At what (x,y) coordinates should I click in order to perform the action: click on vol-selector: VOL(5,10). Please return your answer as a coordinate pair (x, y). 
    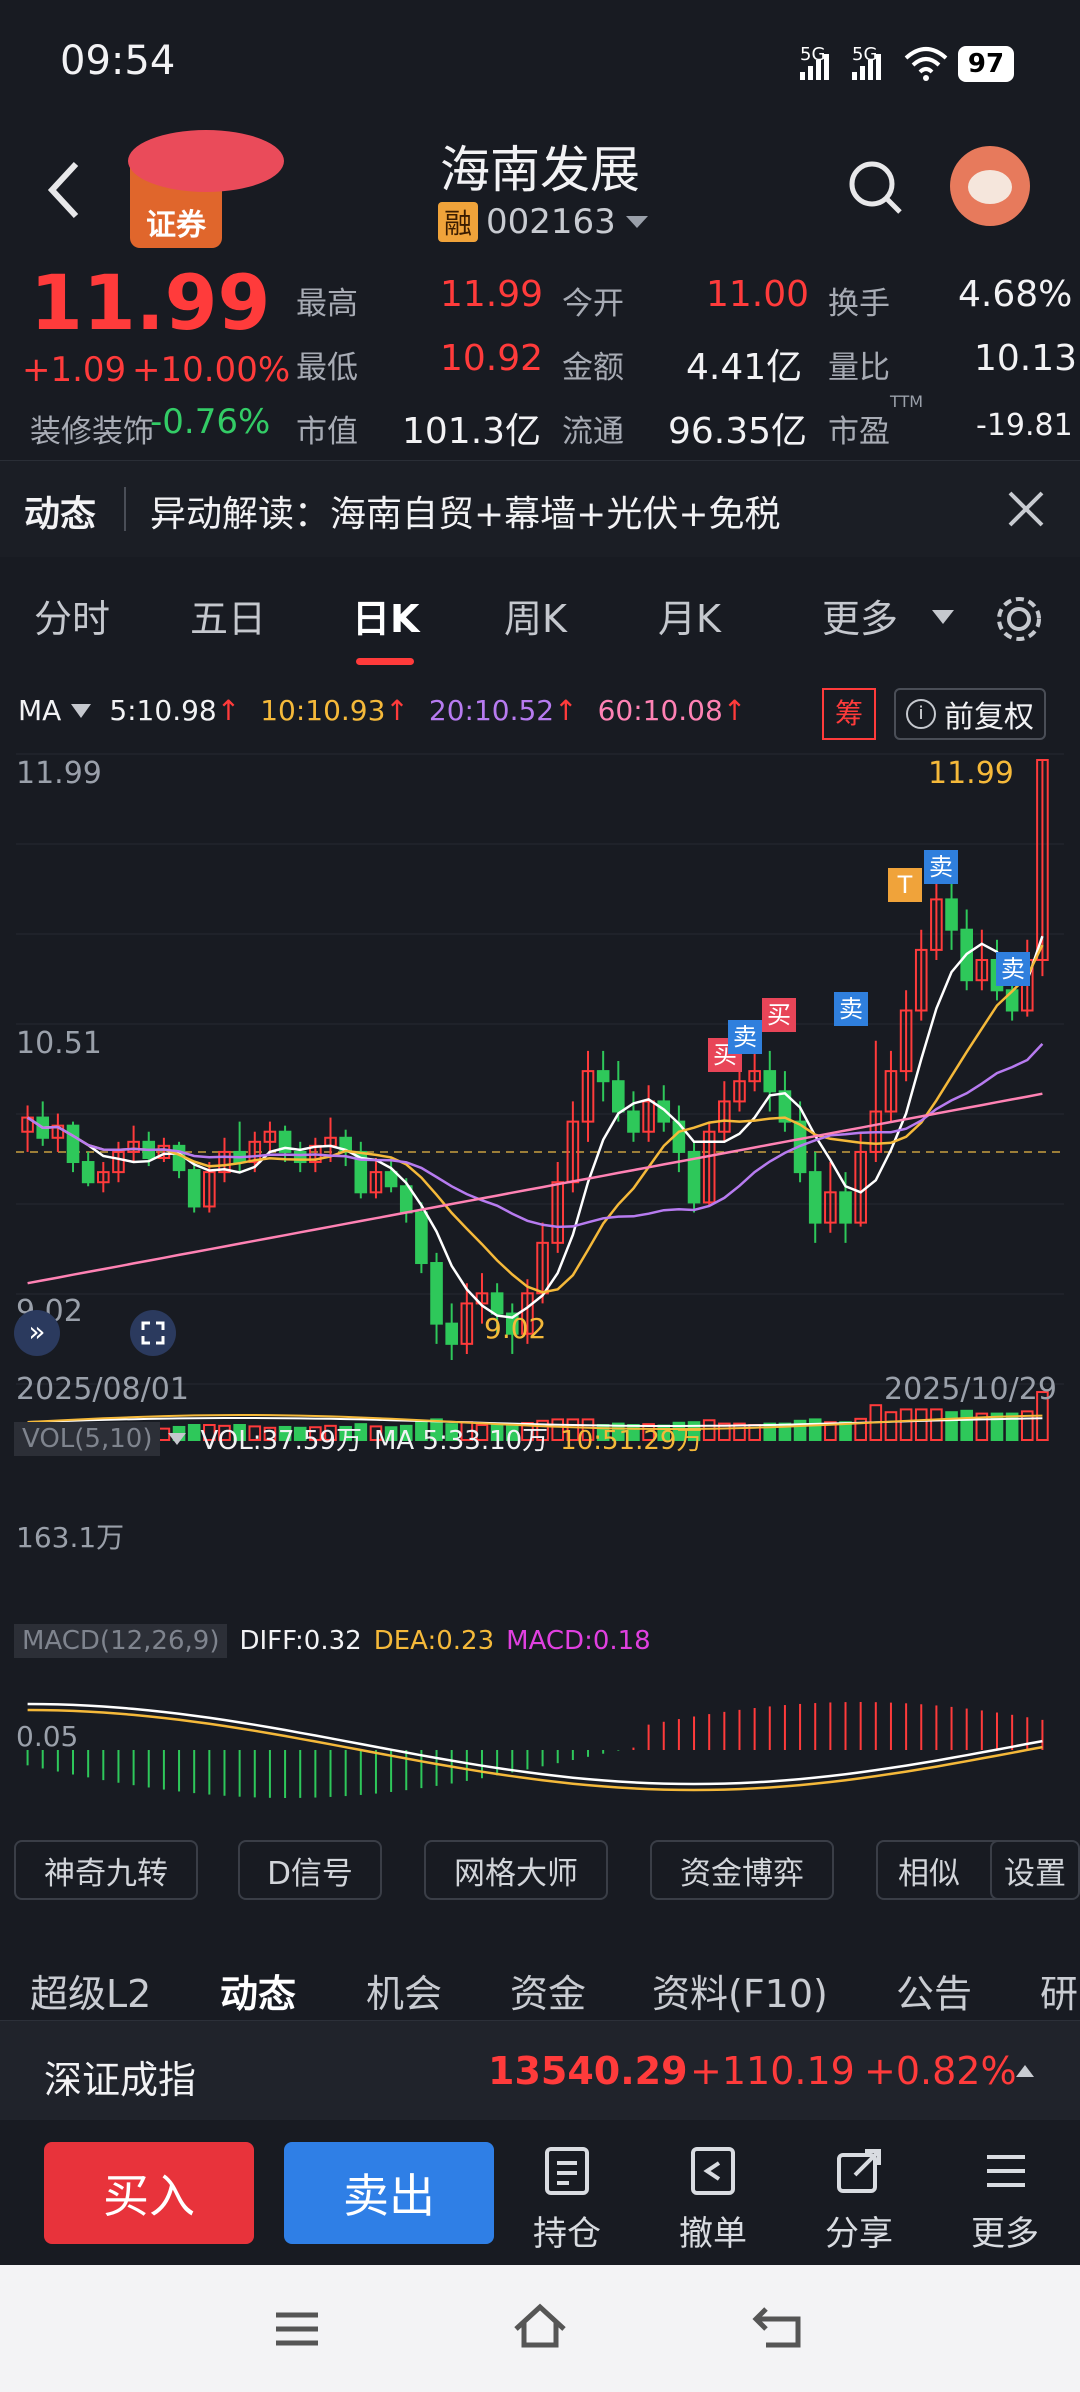
    Looking at the image, I should click on (87, 1438).